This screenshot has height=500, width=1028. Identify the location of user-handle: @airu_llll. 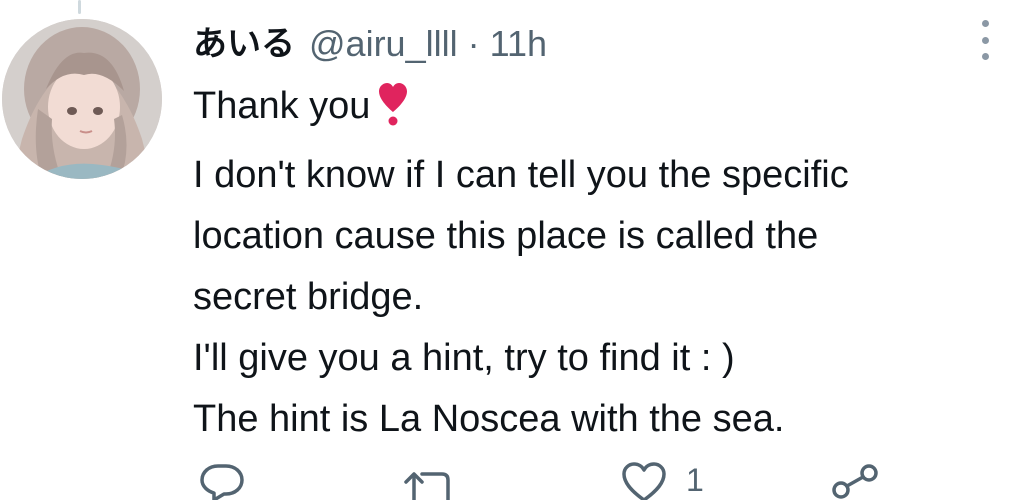
(383, 44).